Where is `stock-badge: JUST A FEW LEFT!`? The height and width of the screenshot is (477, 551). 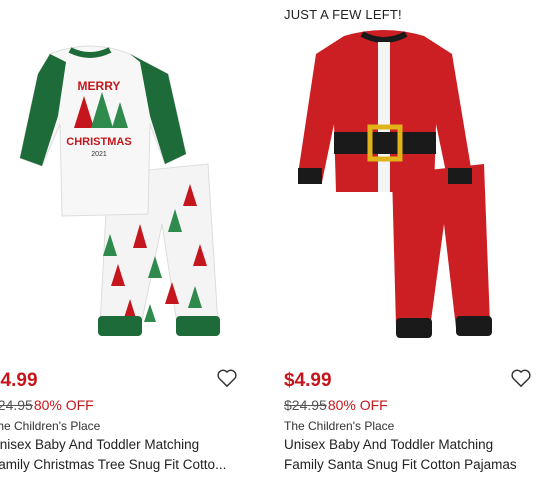
stock-badge: JUST A FEW LEFT! is located at coordinates (343, 14).